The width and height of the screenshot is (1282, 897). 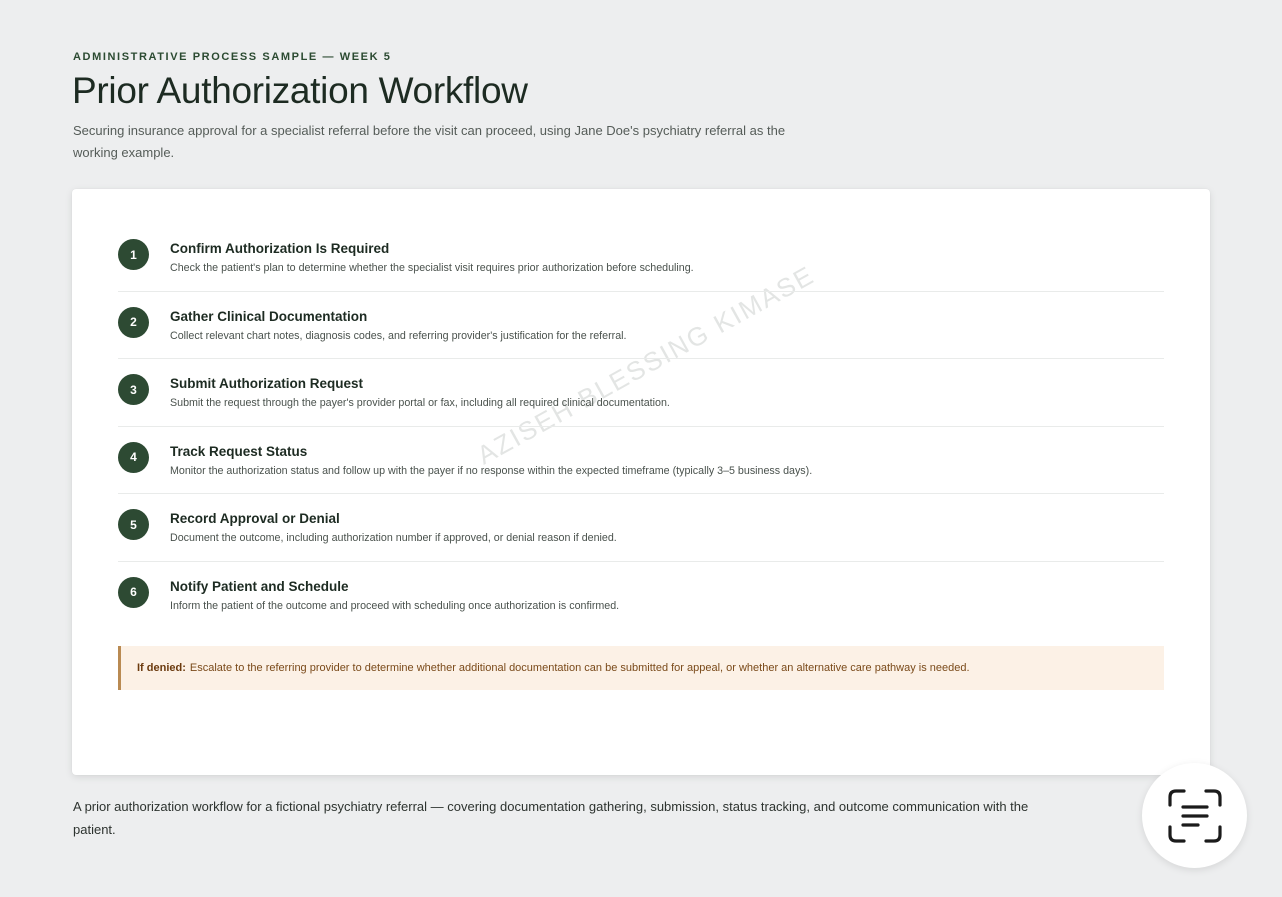 What do you see at coordinates (255, 518) in the screenshot?
I see `step-title: Record Approval or Denial` at bounding box center [255, 518].